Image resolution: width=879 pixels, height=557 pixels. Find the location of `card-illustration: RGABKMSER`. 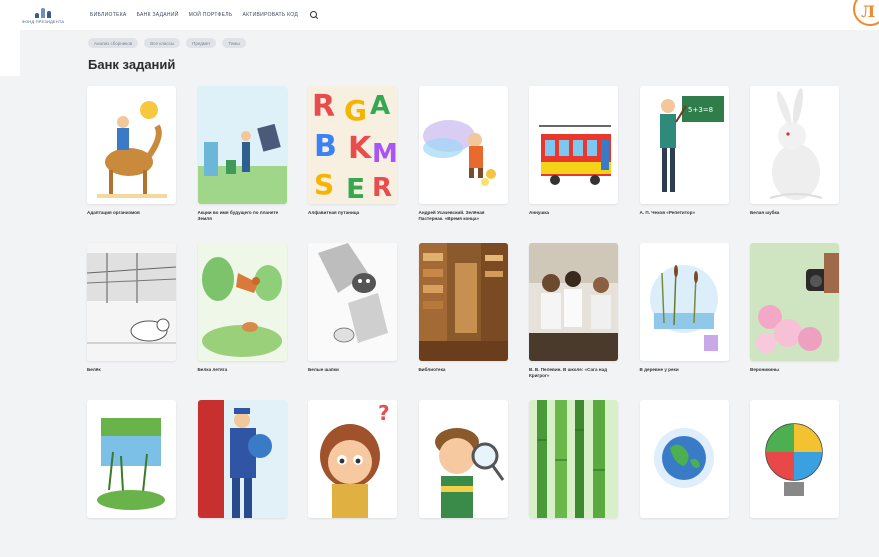

card-illustration: RGABKMSER is located at coordinates (352, 145).